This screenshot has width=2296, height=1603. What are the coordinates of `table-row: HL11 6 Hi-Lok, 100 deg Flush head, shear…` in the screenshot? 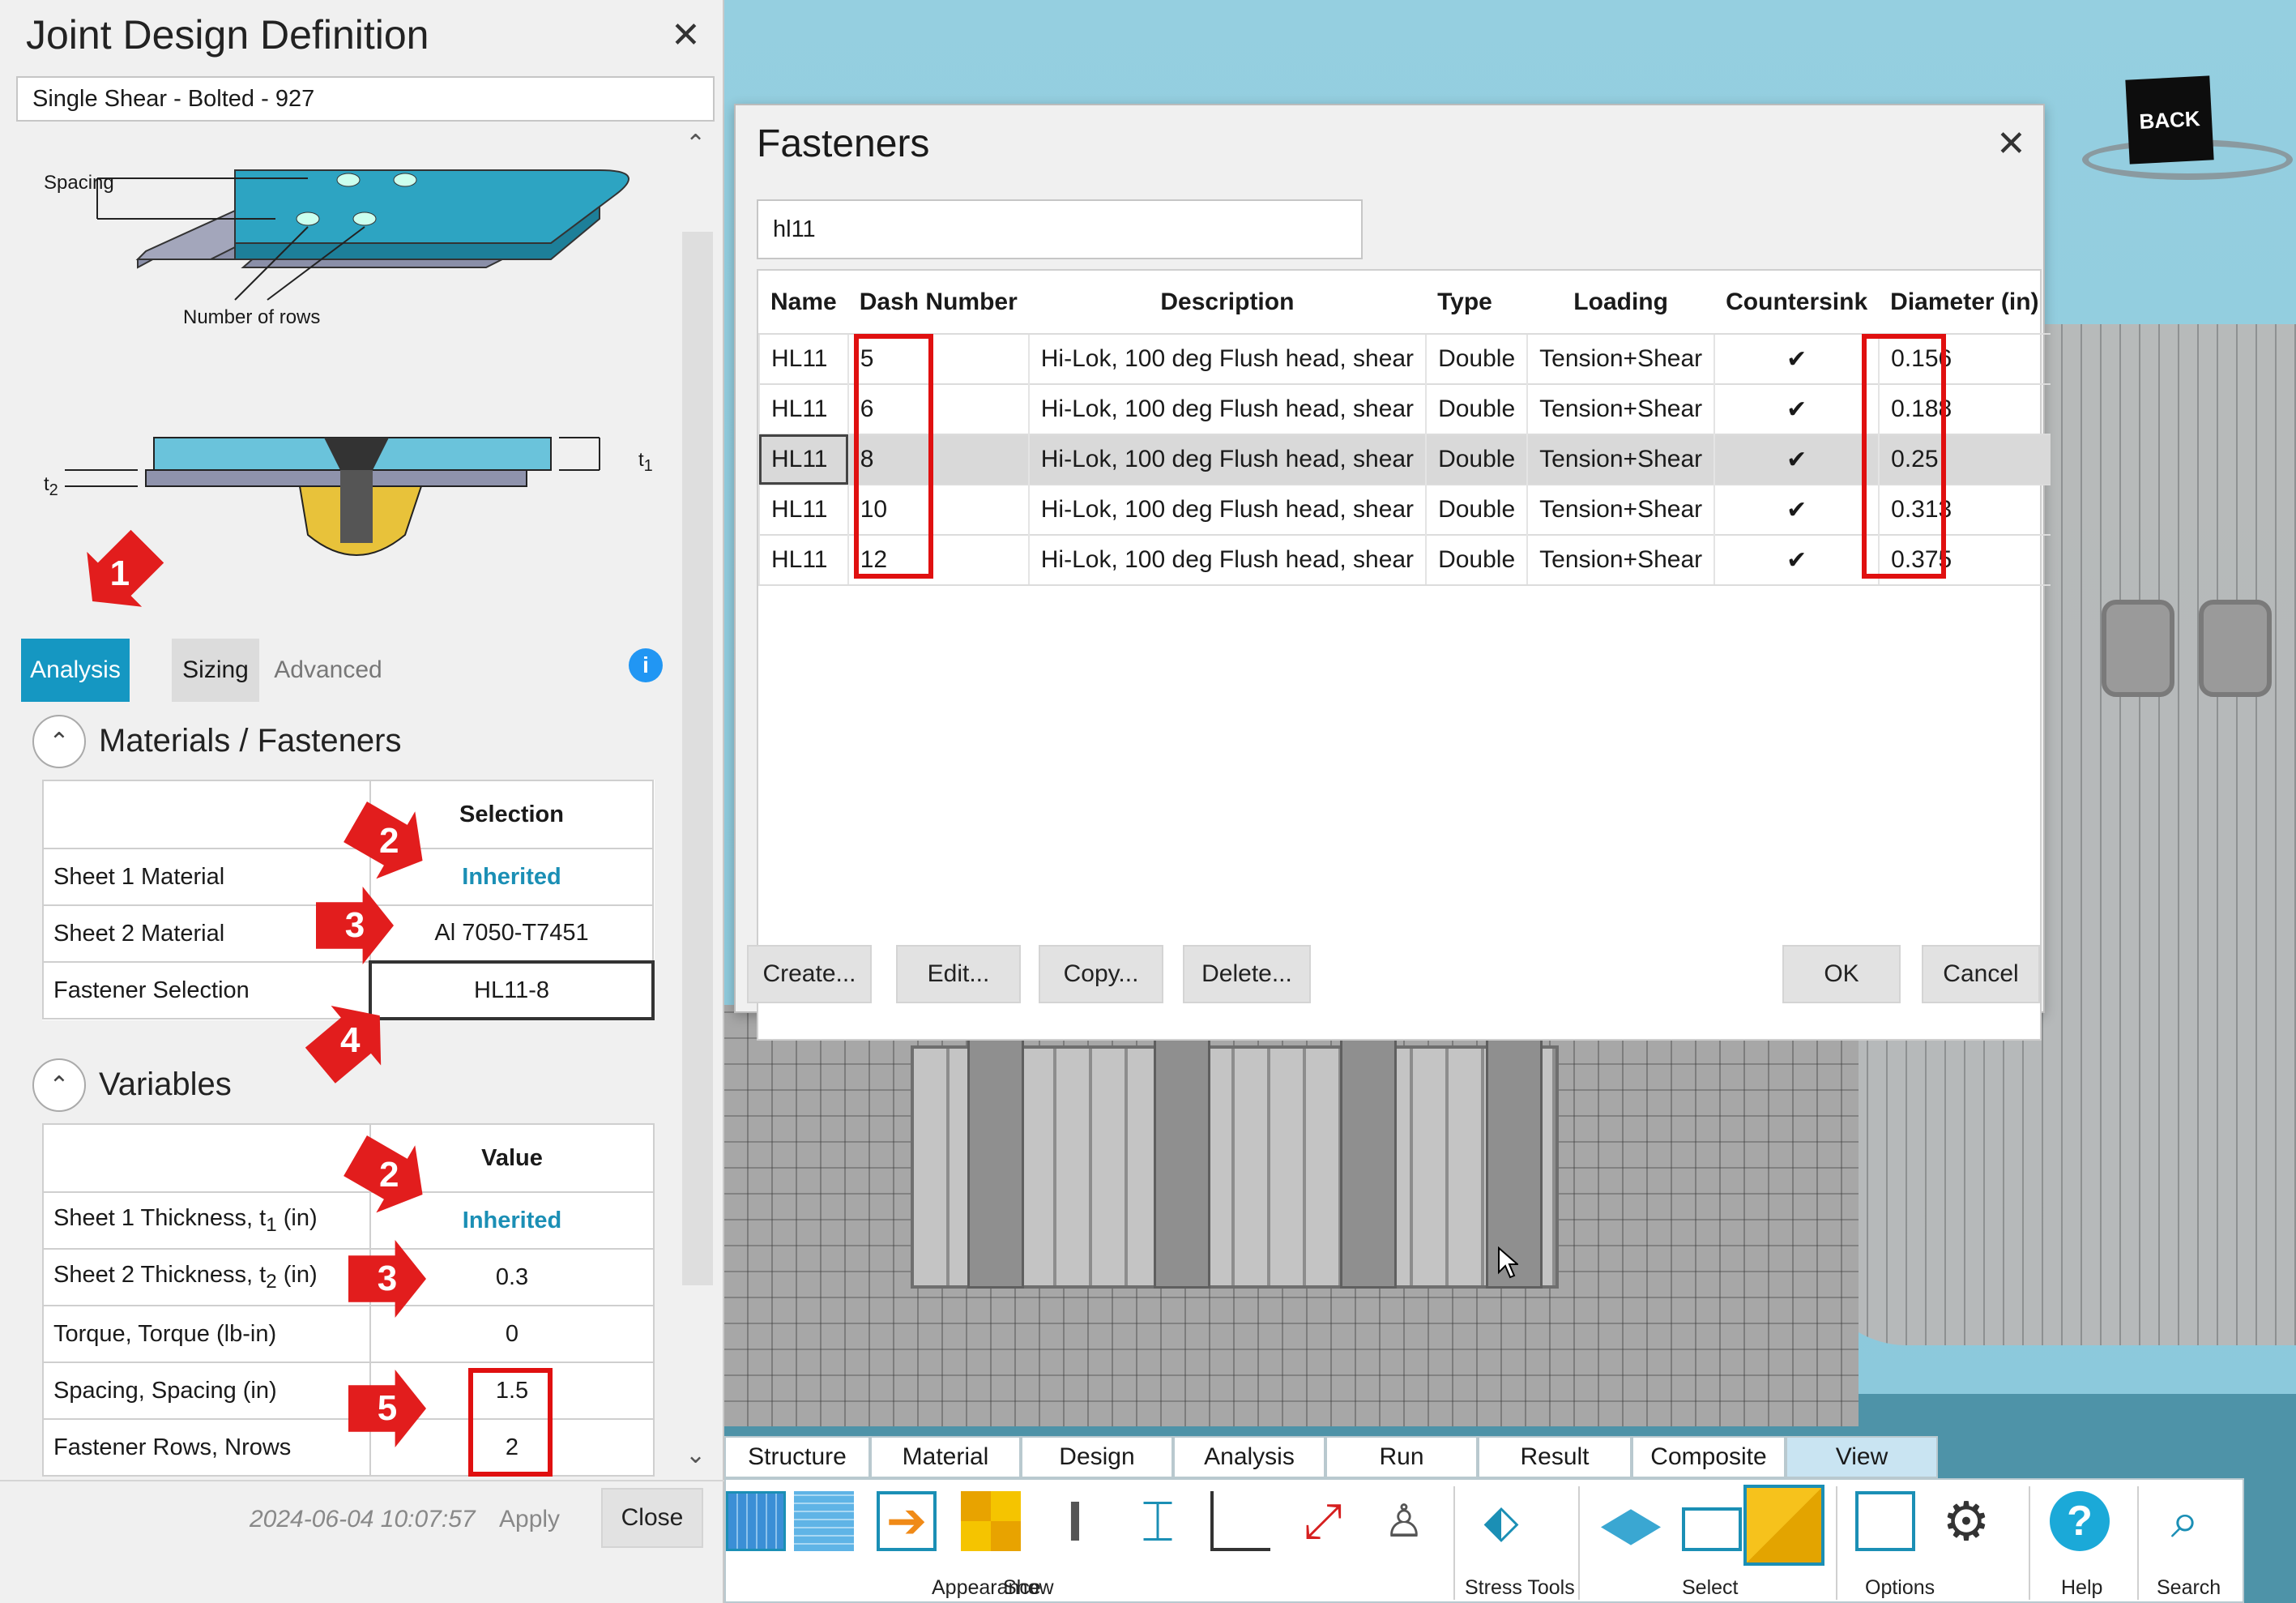 It's located at (1405, 408).